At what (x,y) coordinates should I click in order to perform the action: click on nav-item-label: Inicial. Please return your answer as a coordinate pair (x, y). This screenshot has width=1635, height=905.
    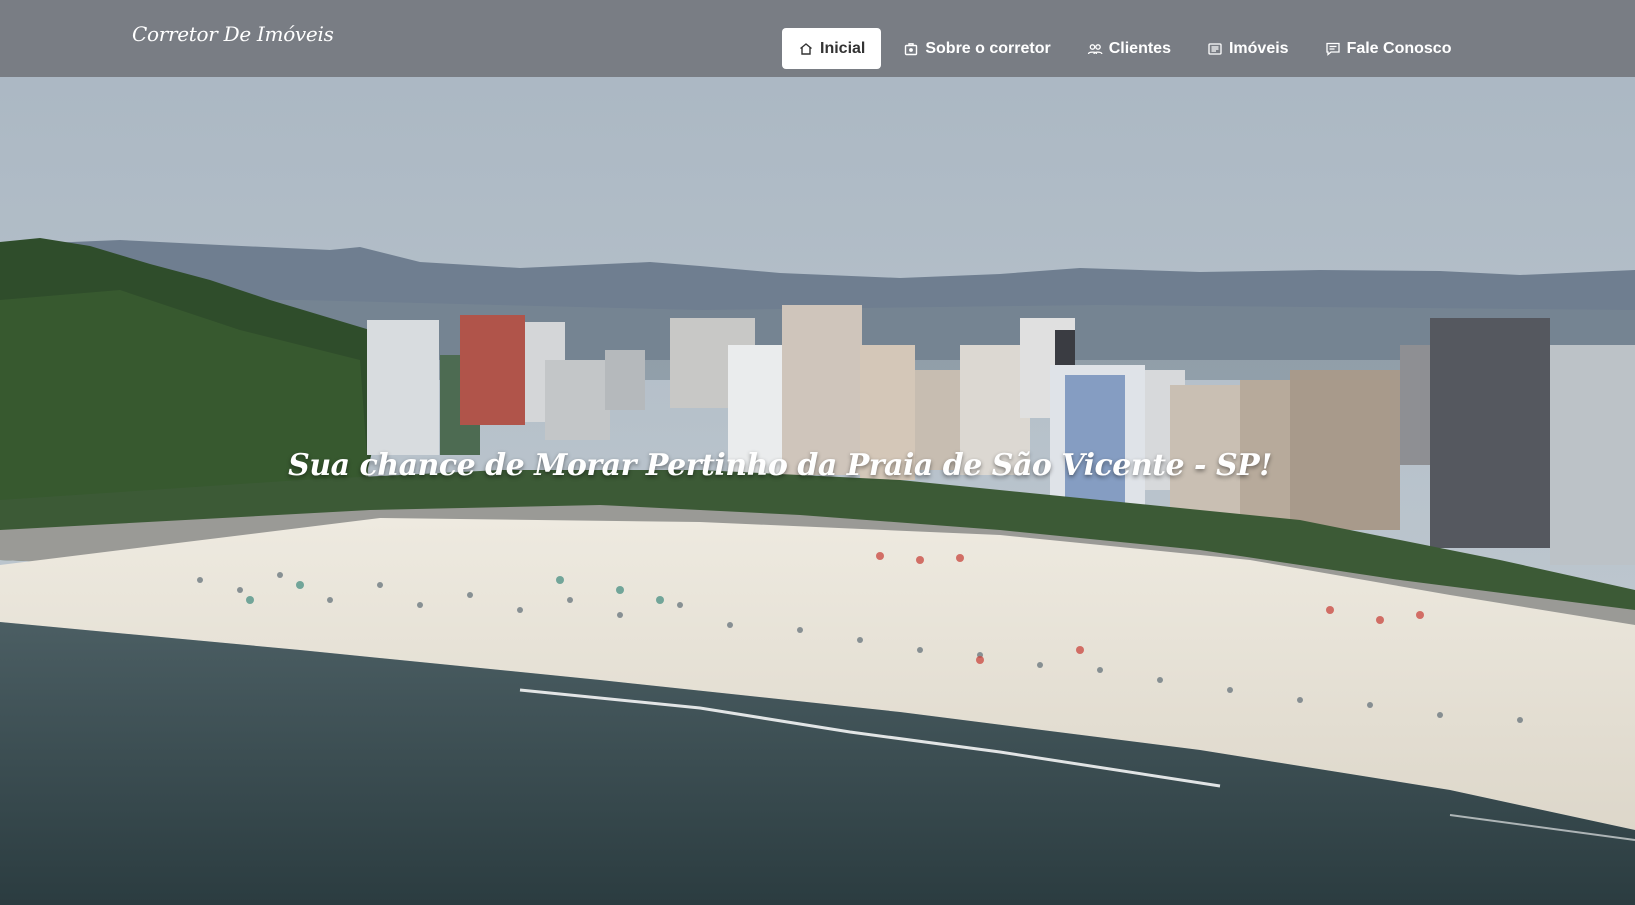
    Looking at the image, I should click on (843, 48).